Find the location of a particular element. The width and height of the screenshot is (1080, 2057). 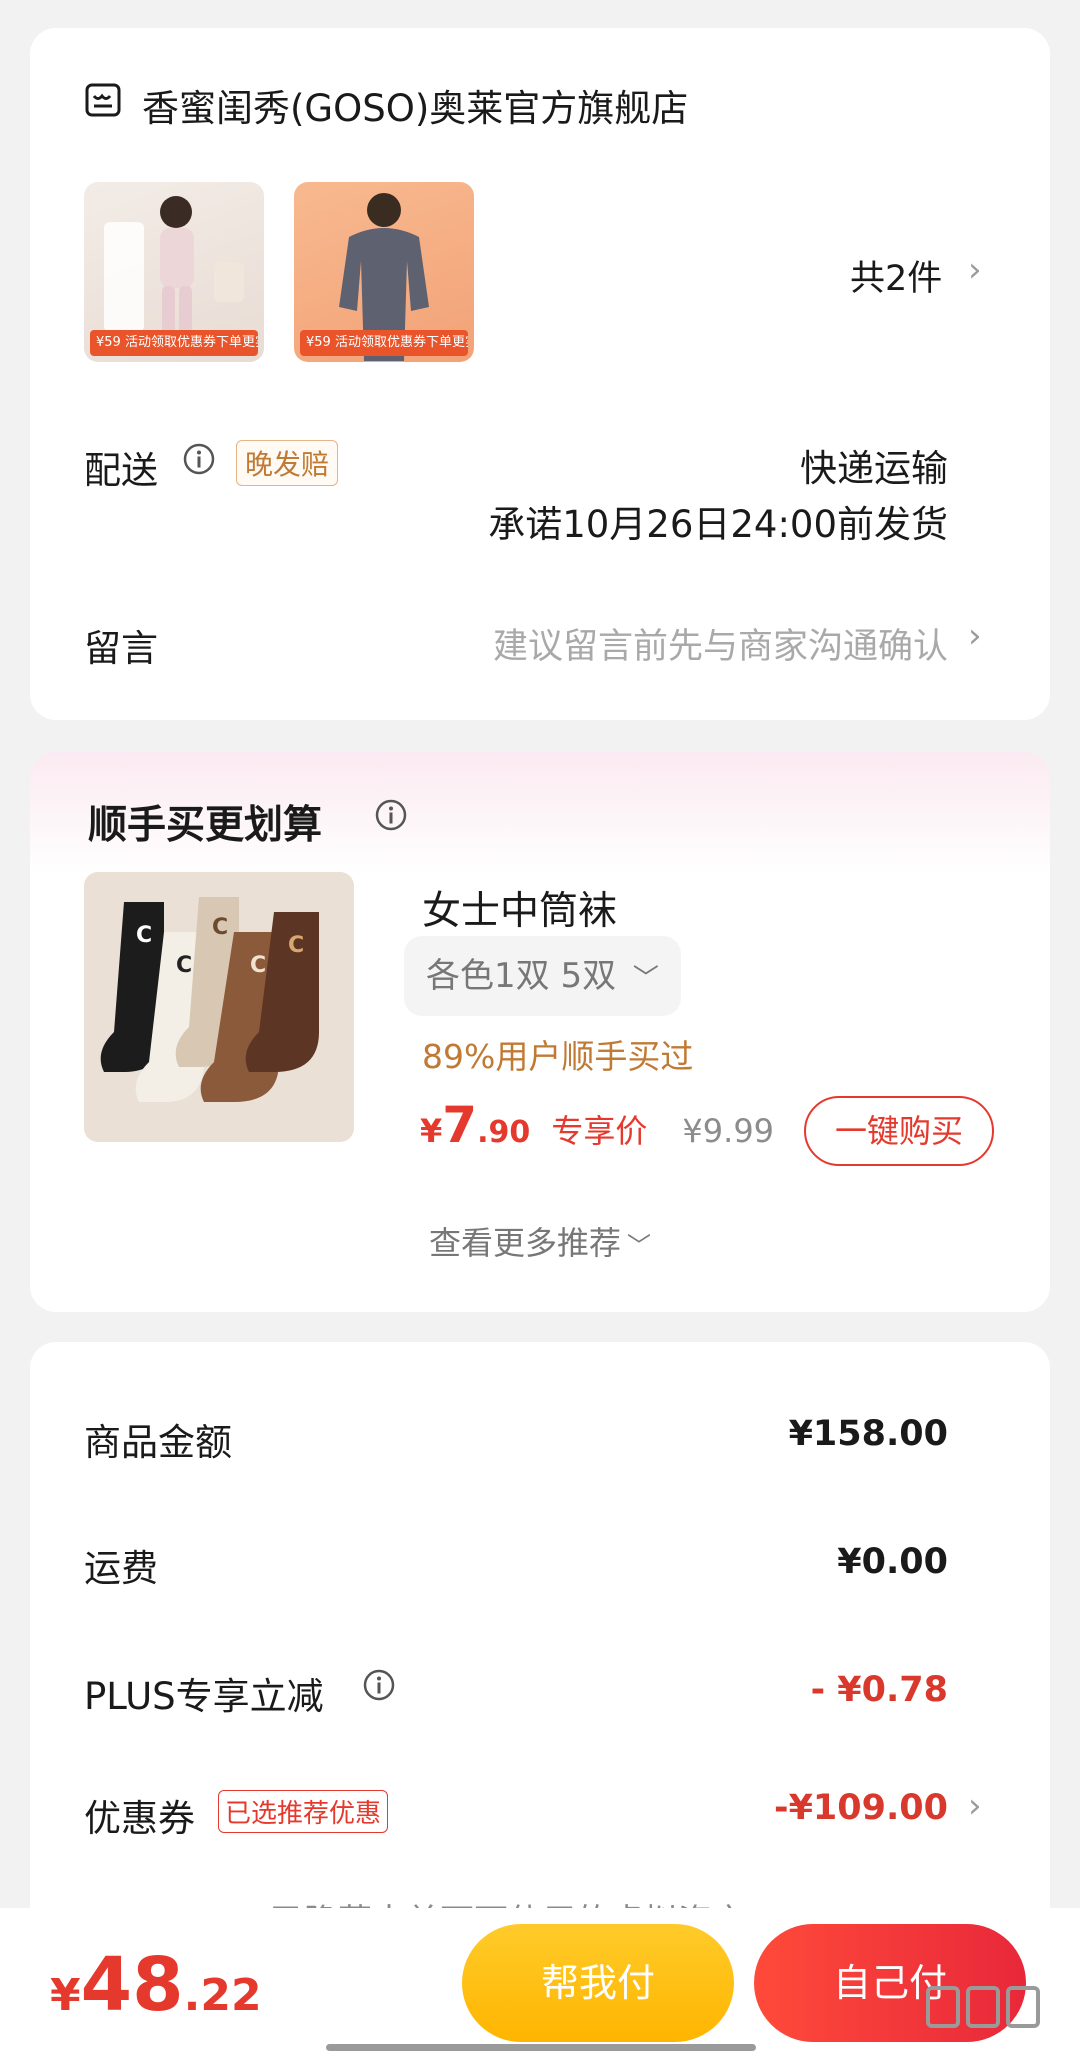

goods-amount-value: ¥158.00 is located at coordinates (868, 1434).